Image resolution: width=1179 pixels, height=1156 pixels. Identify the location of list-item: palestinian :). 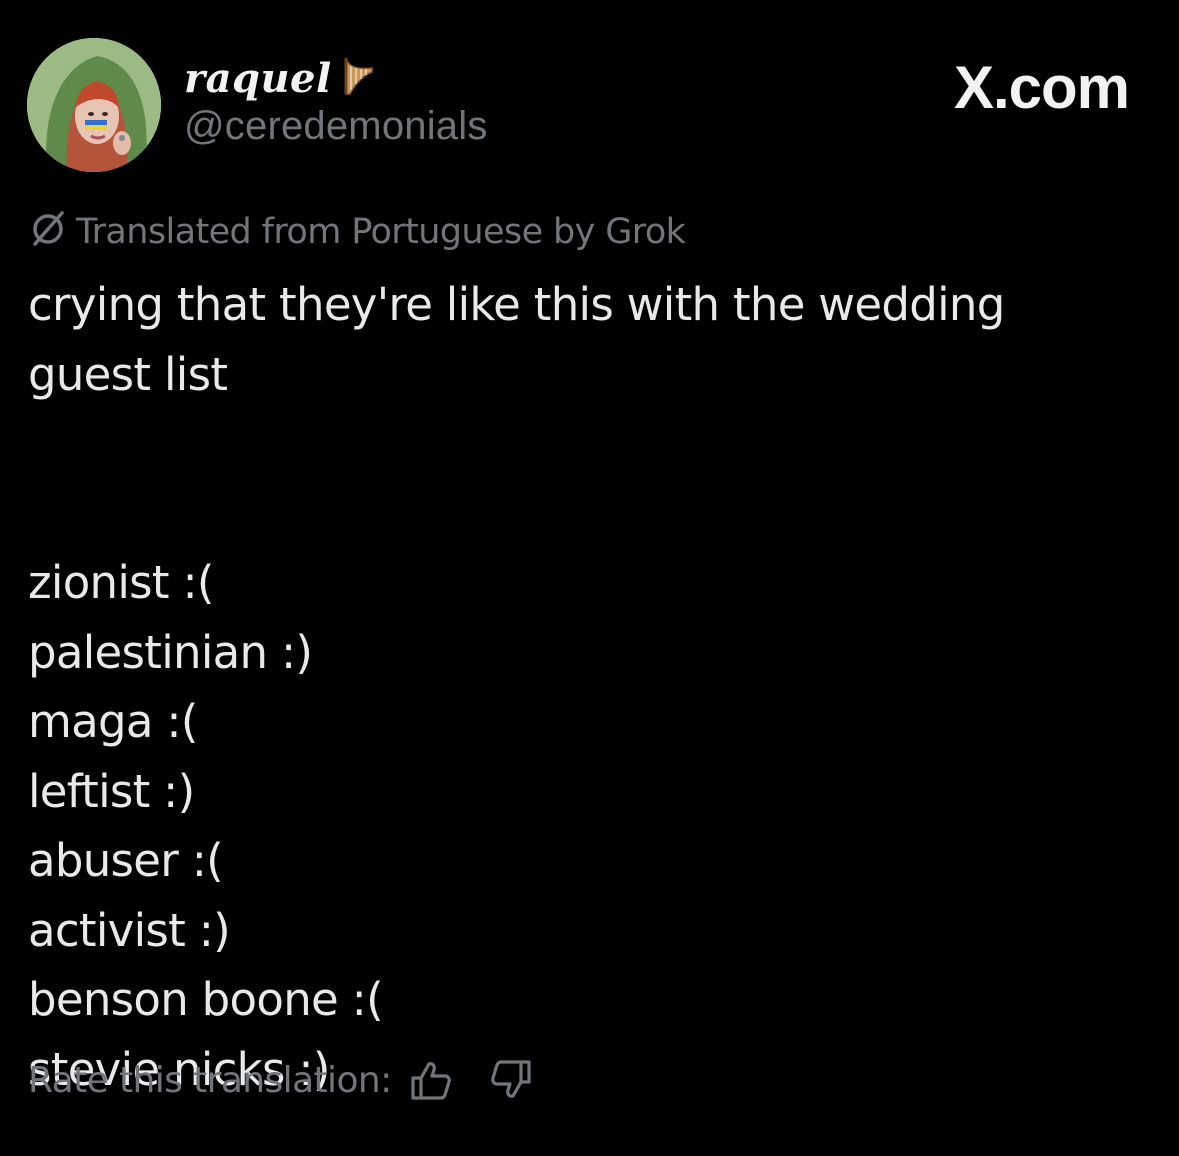
(170, 652).